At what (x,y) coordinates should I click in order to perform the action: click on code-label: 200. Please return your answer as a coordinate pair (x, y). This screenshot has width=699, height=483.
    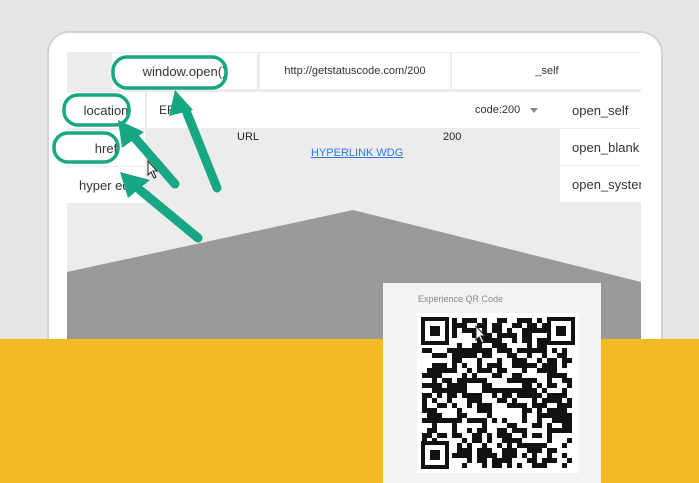
    Looking at the image, I should click on (452, 137).